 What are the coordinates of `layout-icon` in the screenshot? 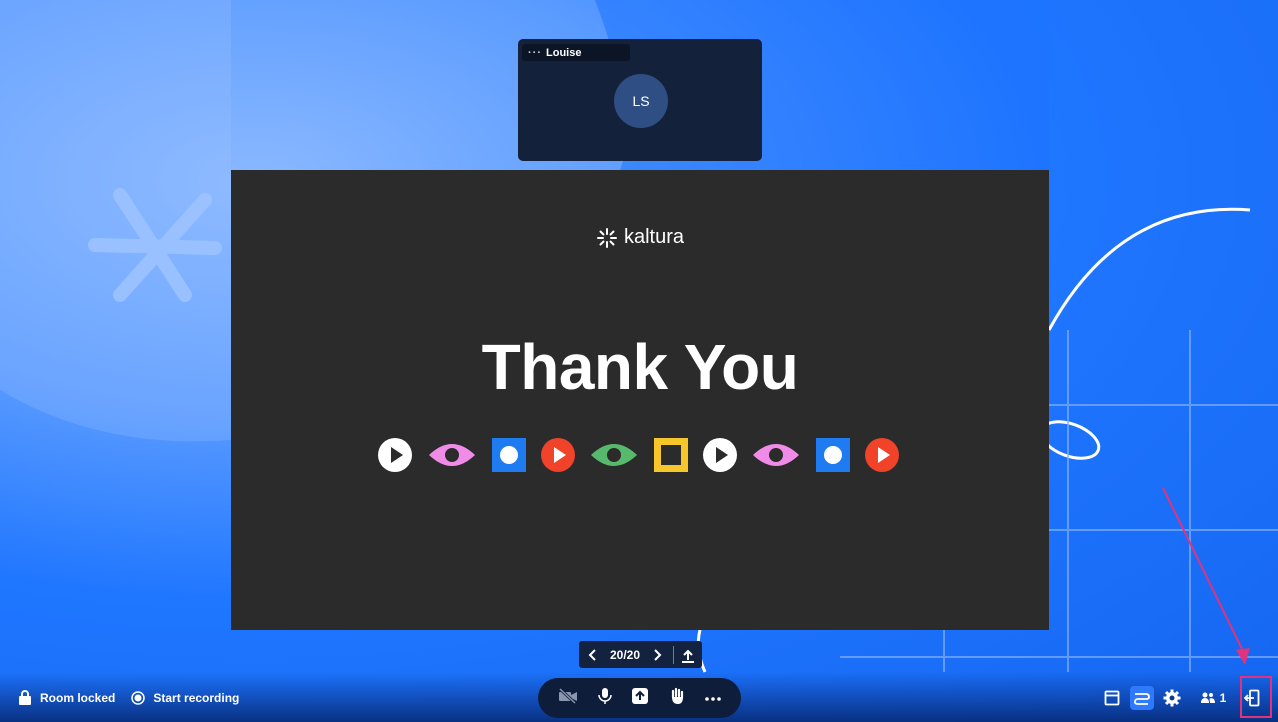 It's located at (1112, 698).